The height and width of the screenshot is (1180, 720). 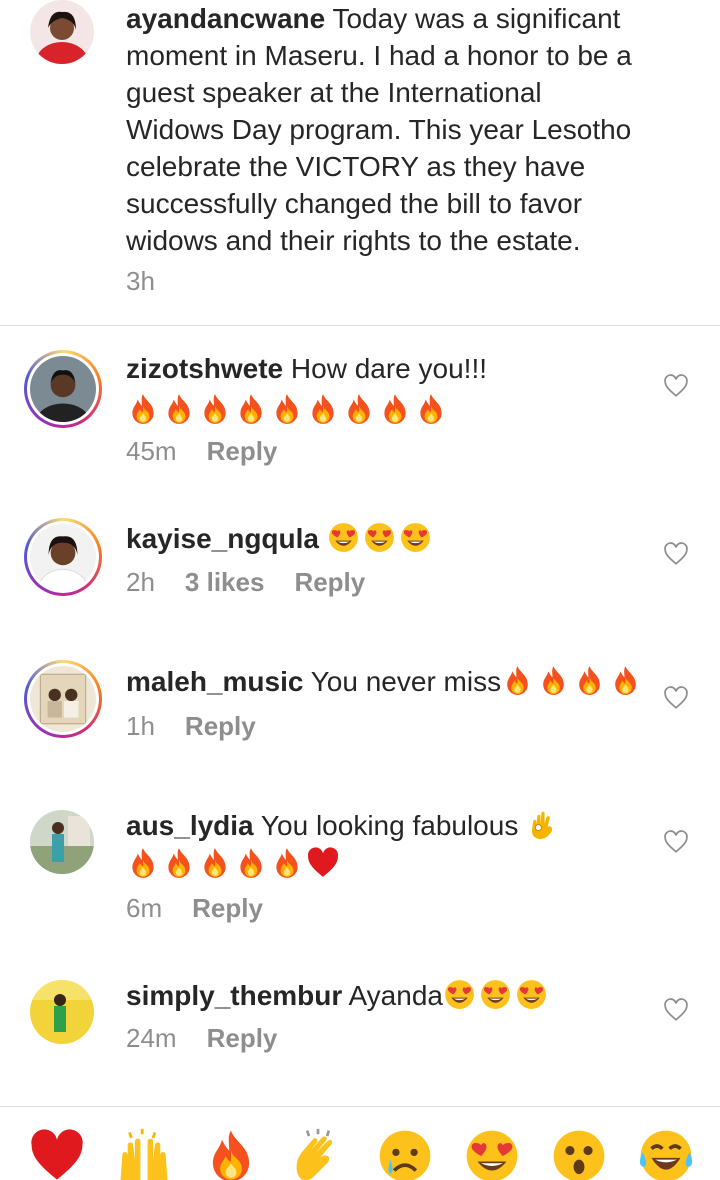 I want to click on comment-body: kayise_ngqula, so click(x=280, y=538).